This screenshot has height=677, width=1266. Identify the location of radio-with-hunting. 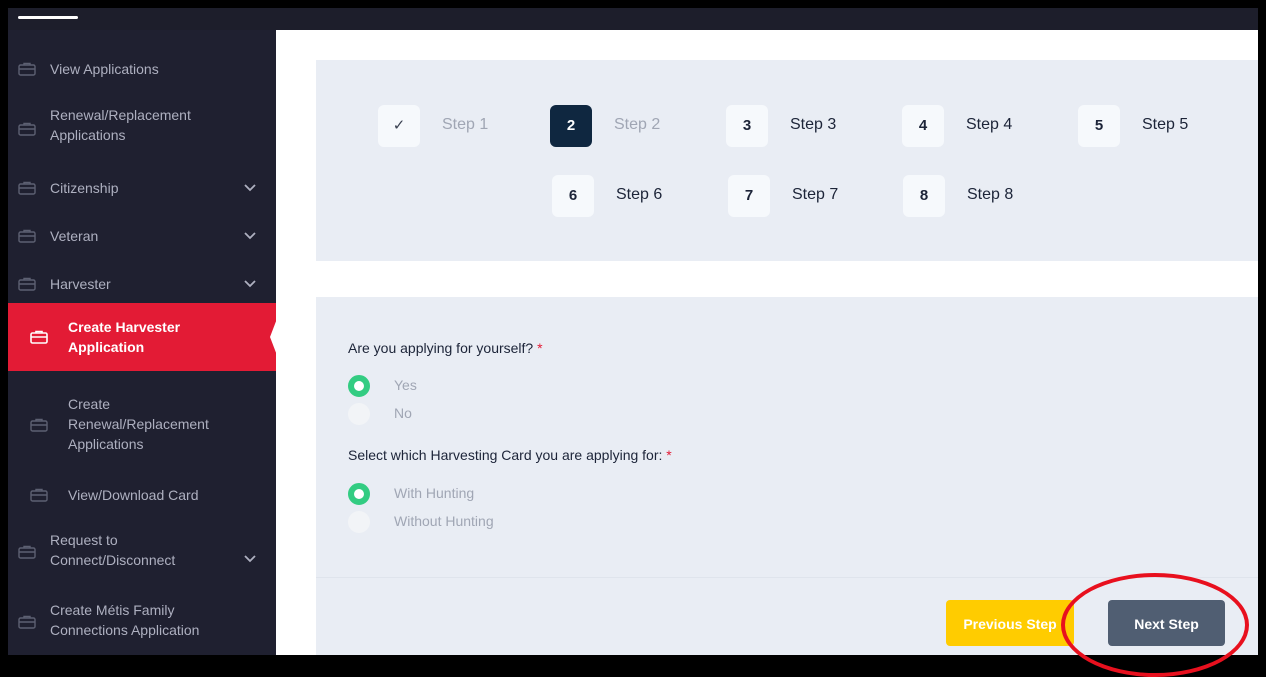
(359, 494).